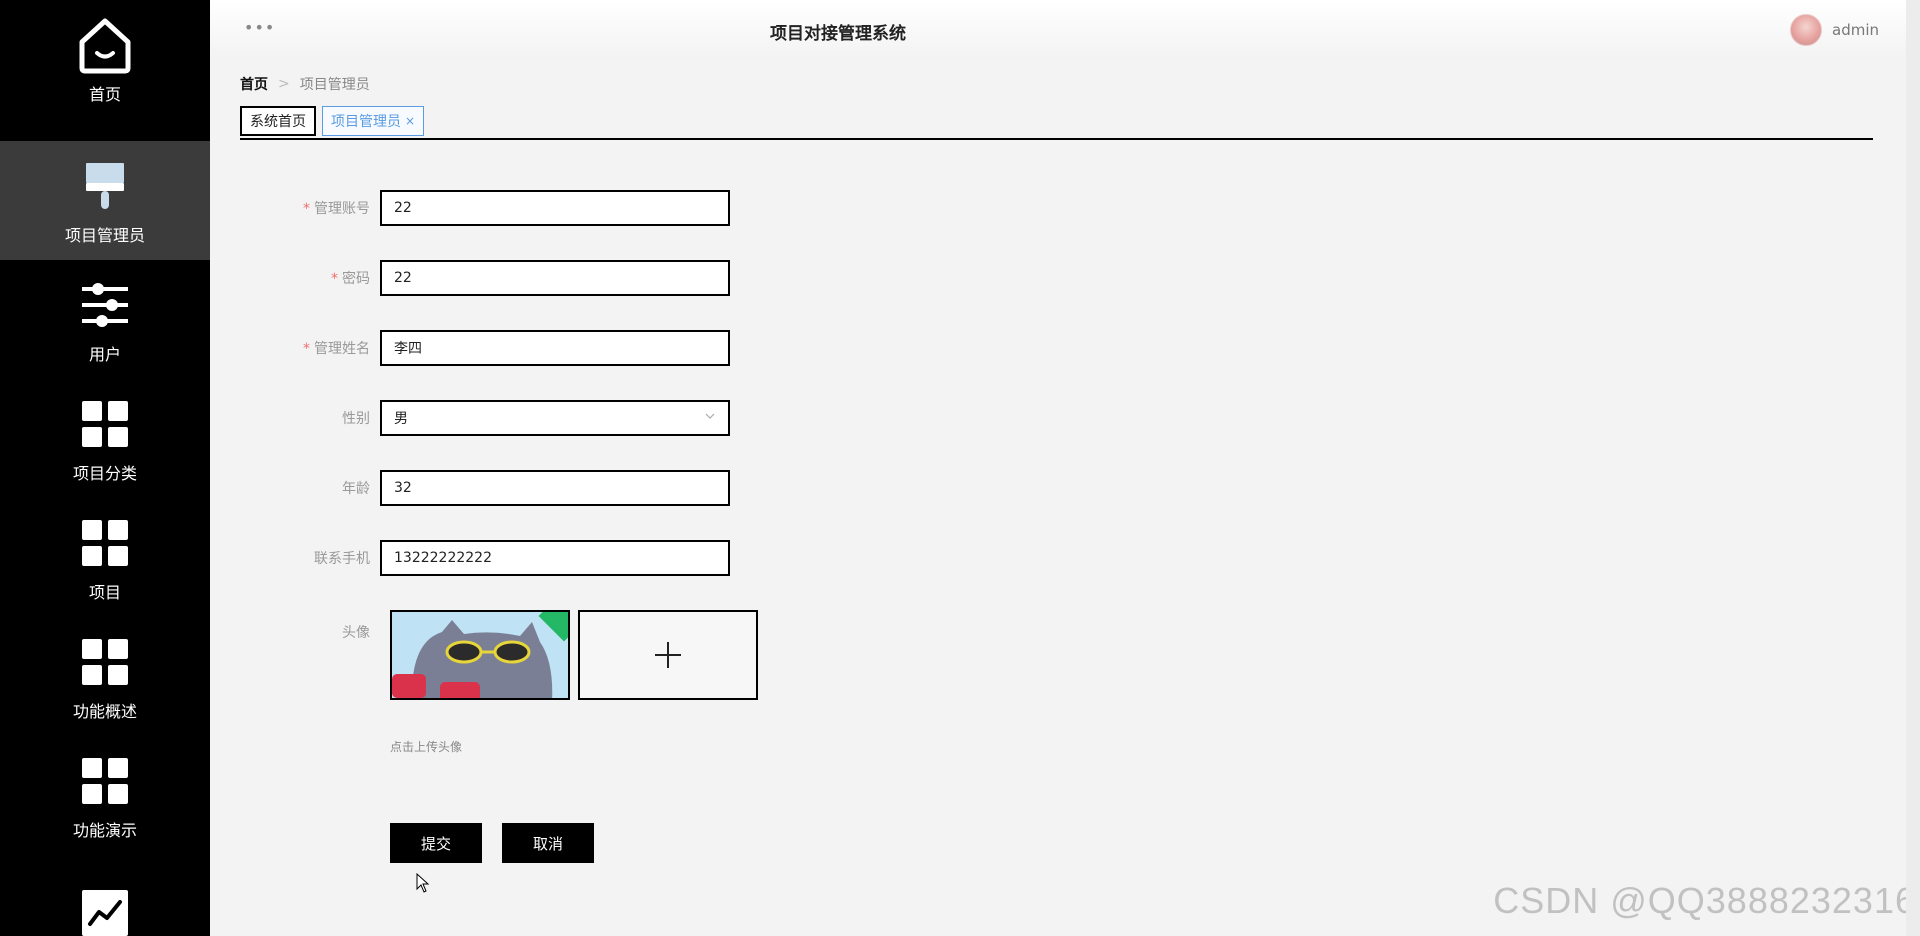  Describe the element at coordinates (426, 747) in the screenshot. I see `upload-hint: 点击上传头像` at that location.